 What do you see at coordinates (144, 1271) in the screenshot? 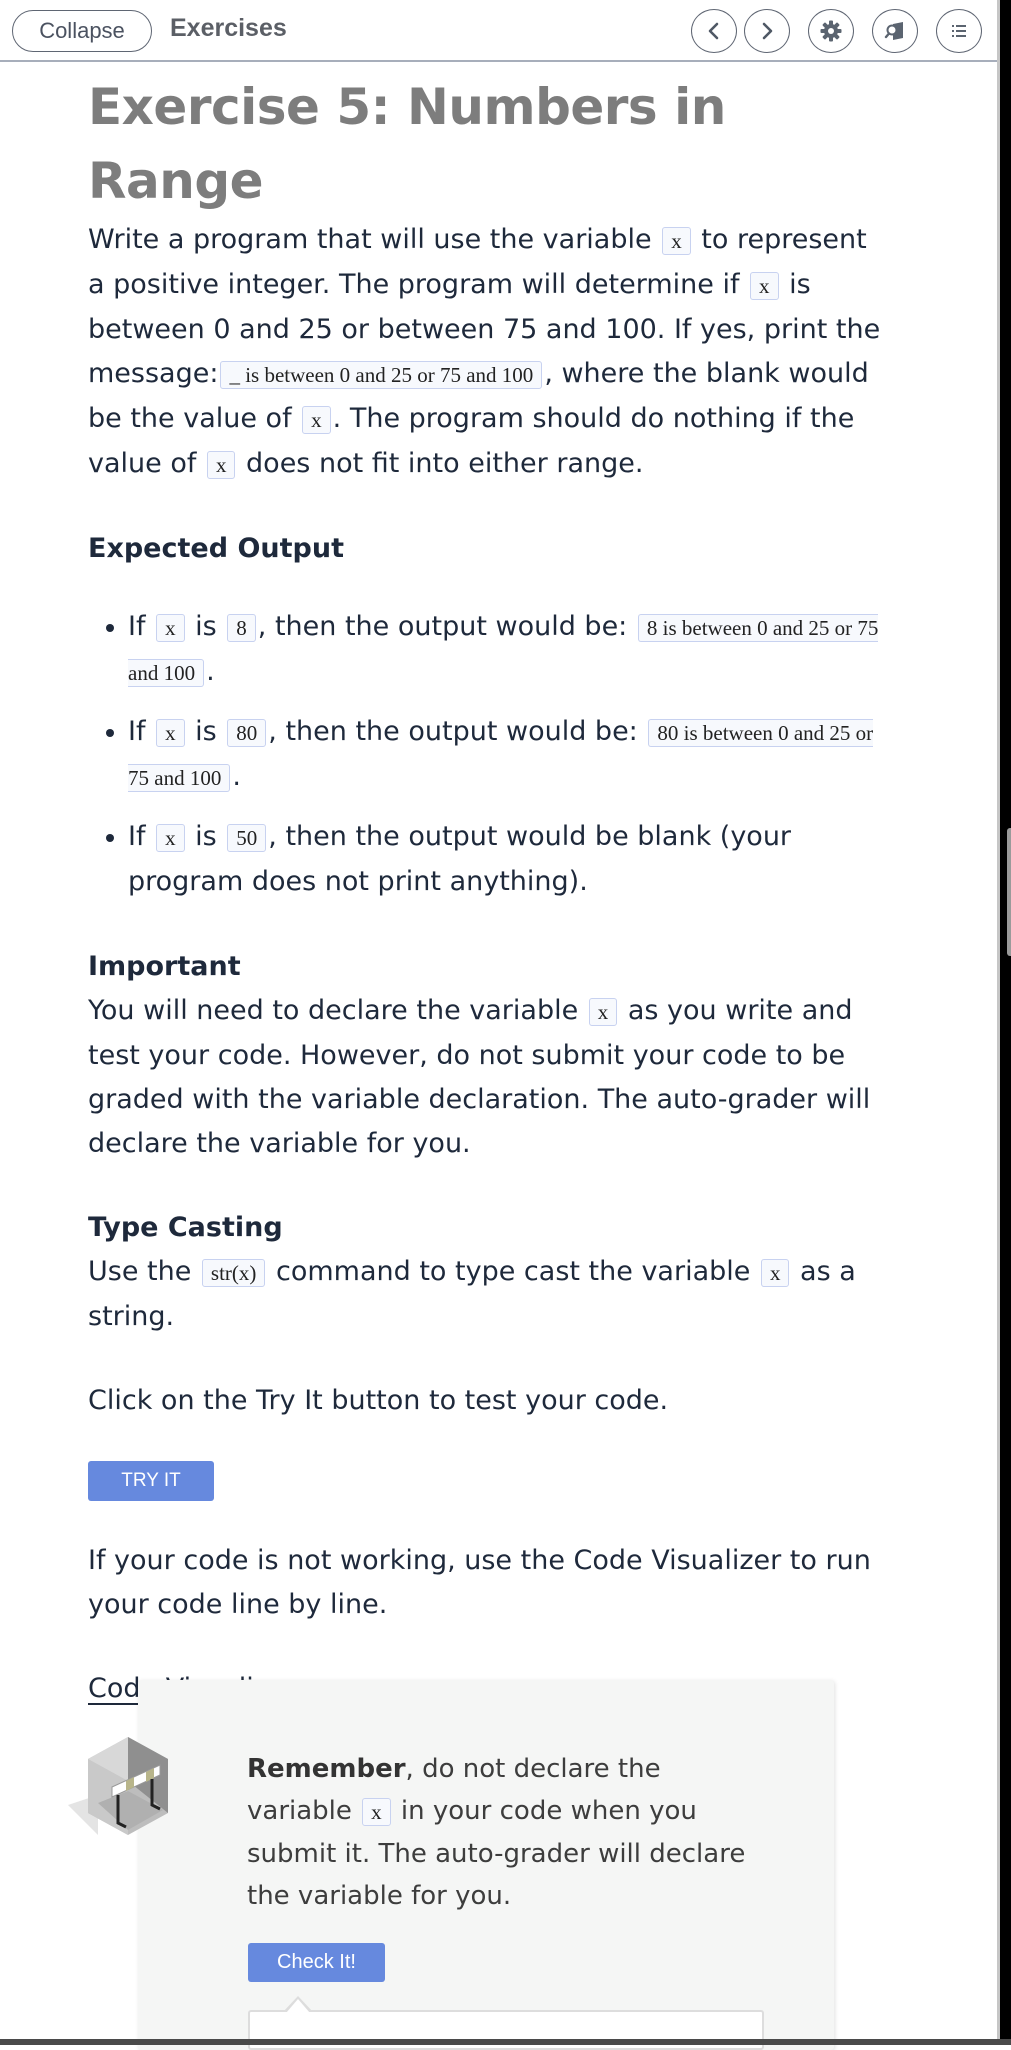
I see `text: Use the` at bounding box center [144, 1271].